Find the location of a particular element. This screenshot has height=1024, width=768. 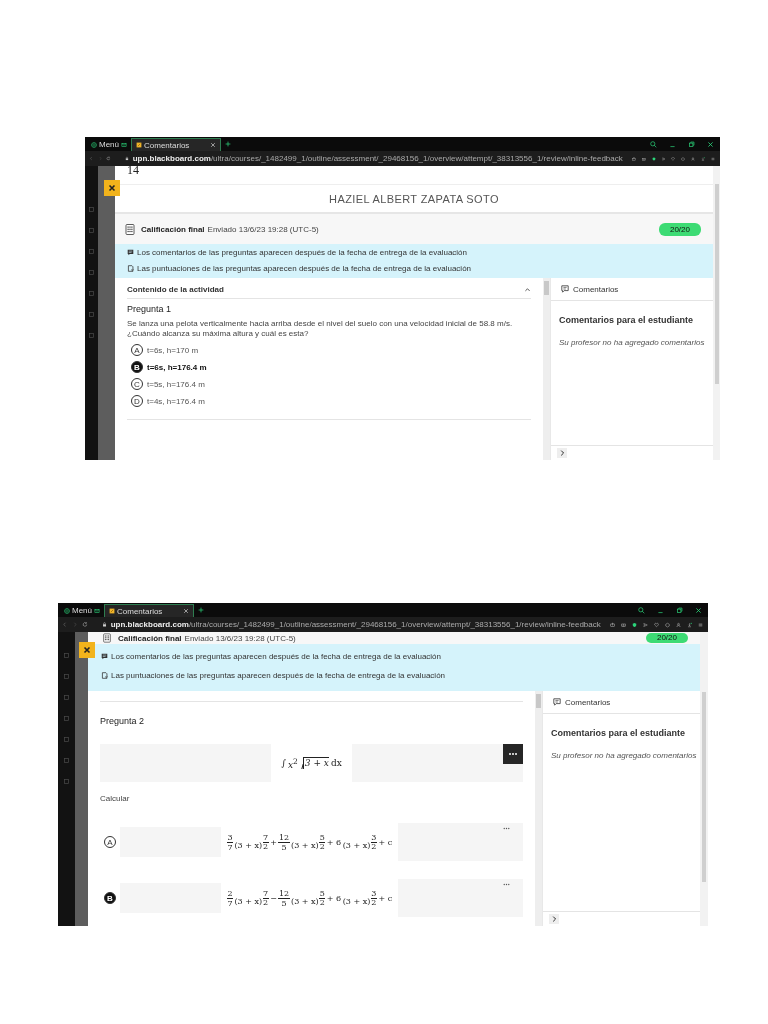

collapse-icon is located at coordinates (527, 289).